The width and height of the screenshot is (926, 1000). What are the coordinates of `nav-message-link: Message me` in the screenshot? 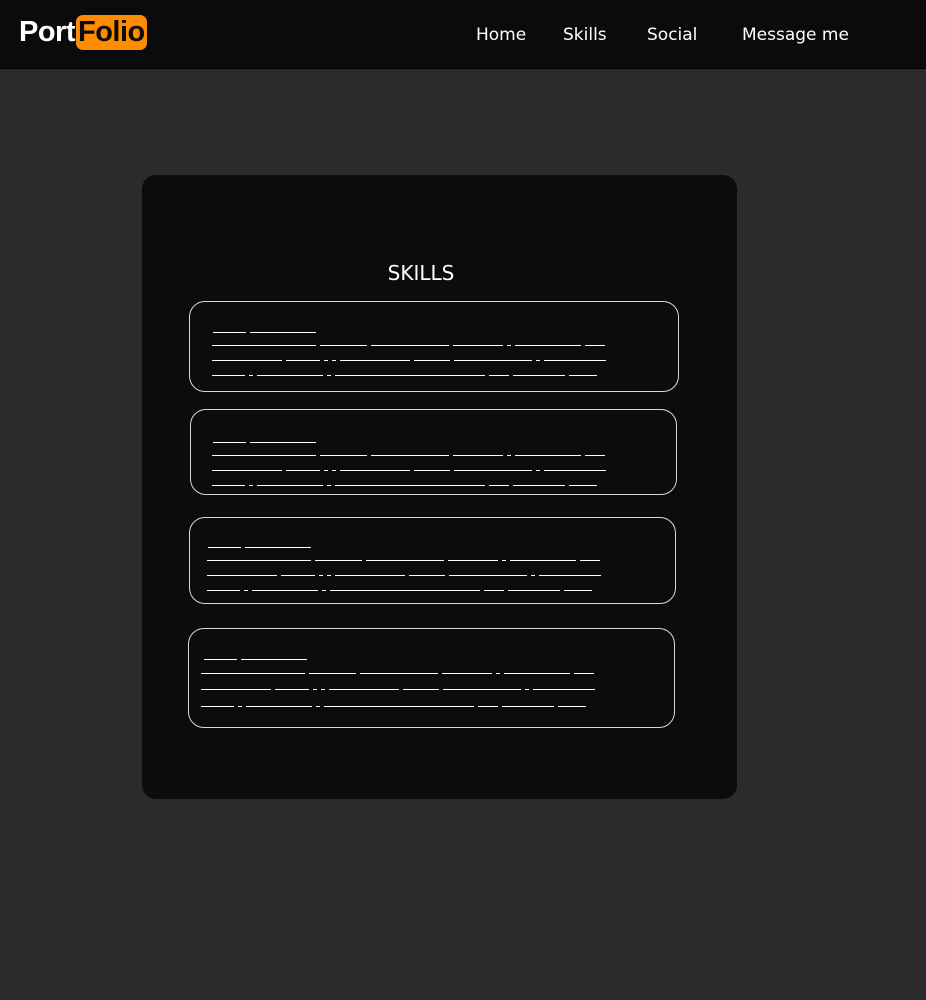 It's located at (795, 35).